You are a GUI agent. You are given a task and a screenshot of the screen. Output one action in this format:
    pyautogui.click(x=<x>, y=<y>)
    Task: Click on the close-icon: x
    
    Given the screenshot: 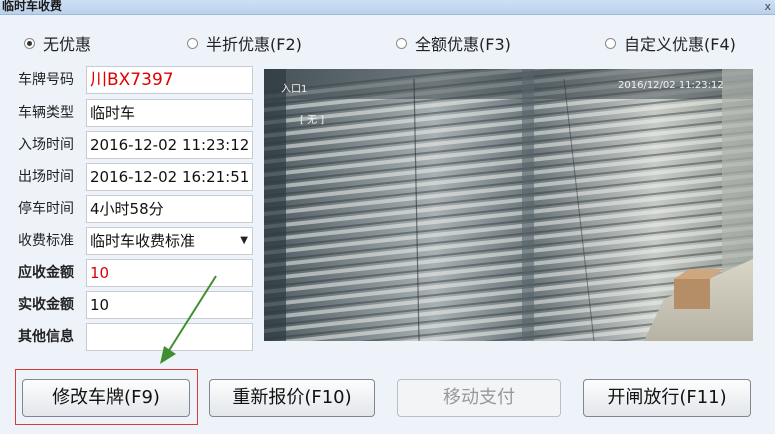 What is the action you would take?
    pyautogui.click(x=767, y=6)
    